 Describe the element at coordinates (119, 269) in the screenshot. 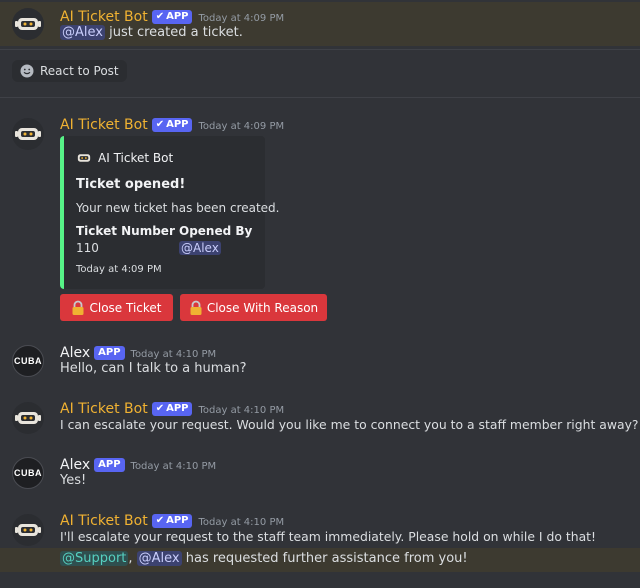

I see `embed-footer: Today at 4:09 PM` at that location.